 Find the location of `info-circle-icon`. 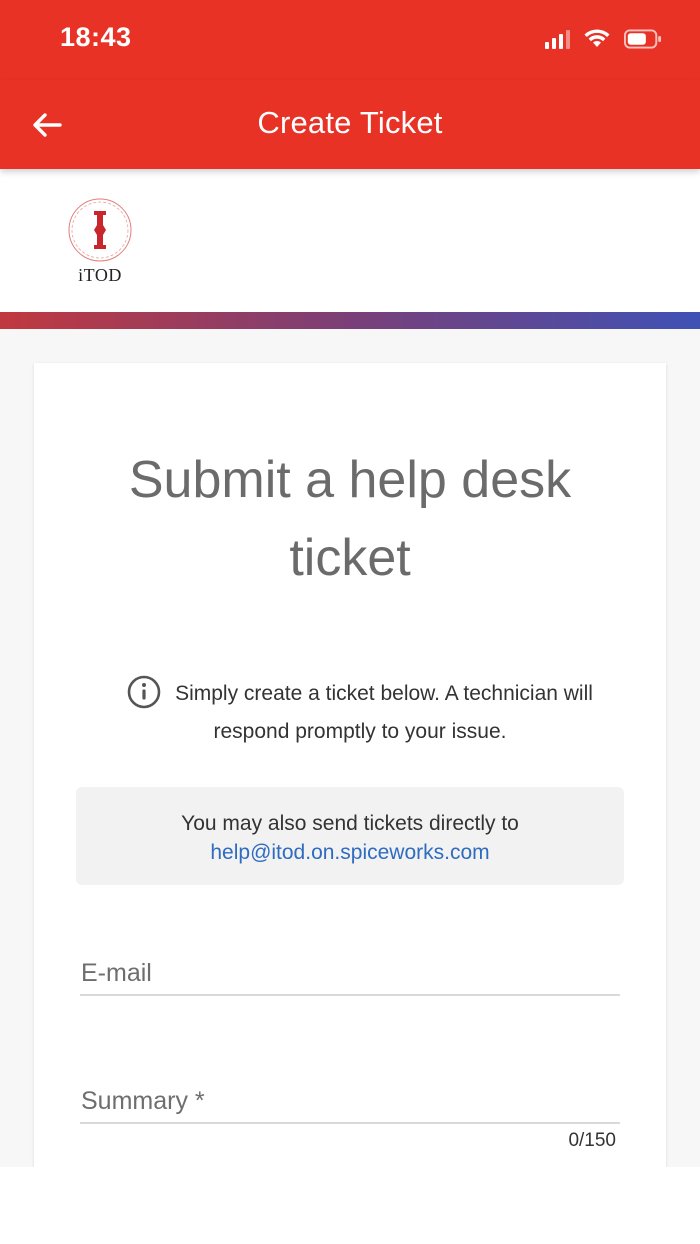

info-circle-icon is located at coordinates (144, 692).